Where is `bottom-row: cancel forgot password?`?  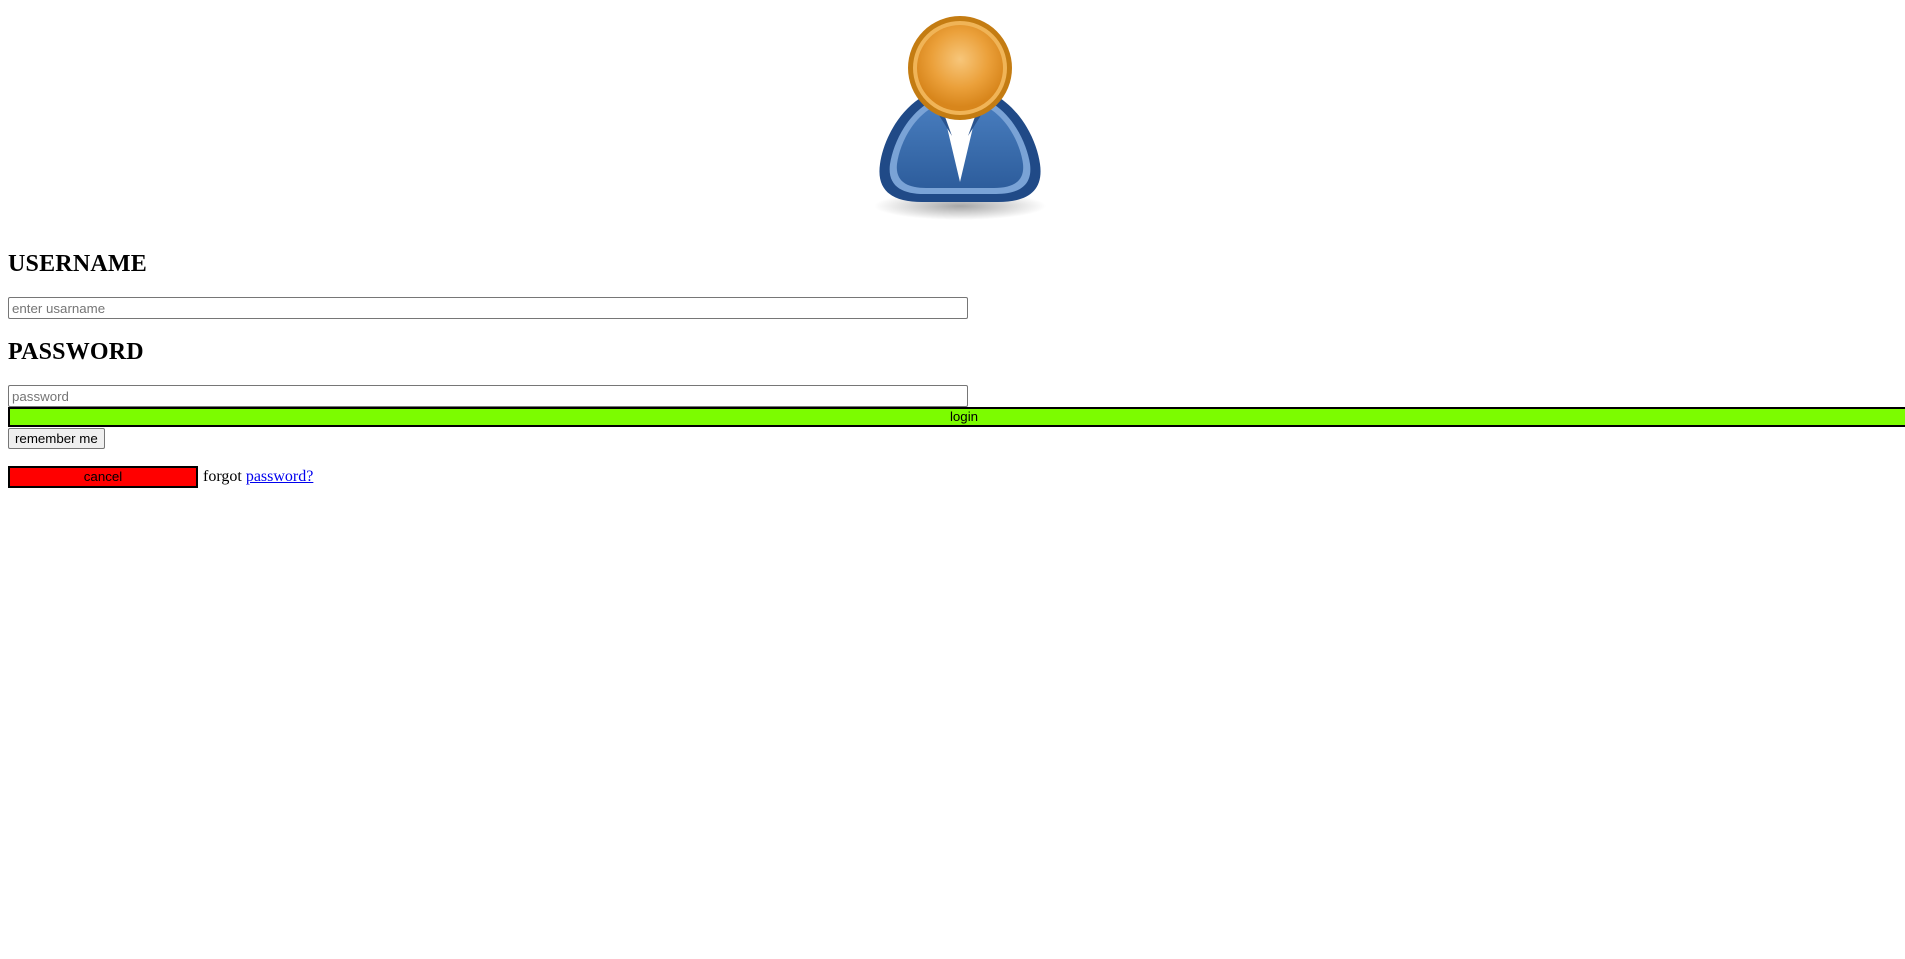
bottom-row: cancel forgot password? is located at coordinates (160, 477).